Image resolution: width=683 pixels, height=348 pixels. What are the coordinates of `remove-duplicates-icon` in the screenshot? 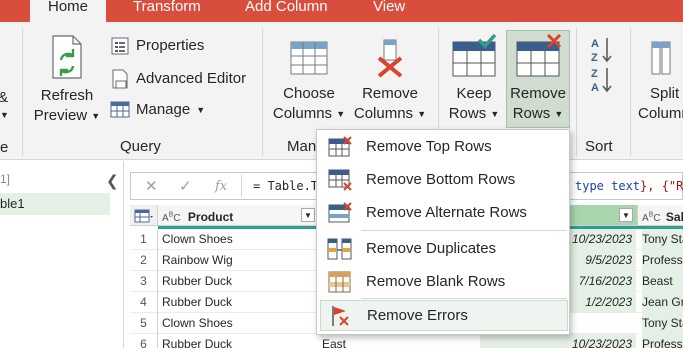 It's located at (339, 248).